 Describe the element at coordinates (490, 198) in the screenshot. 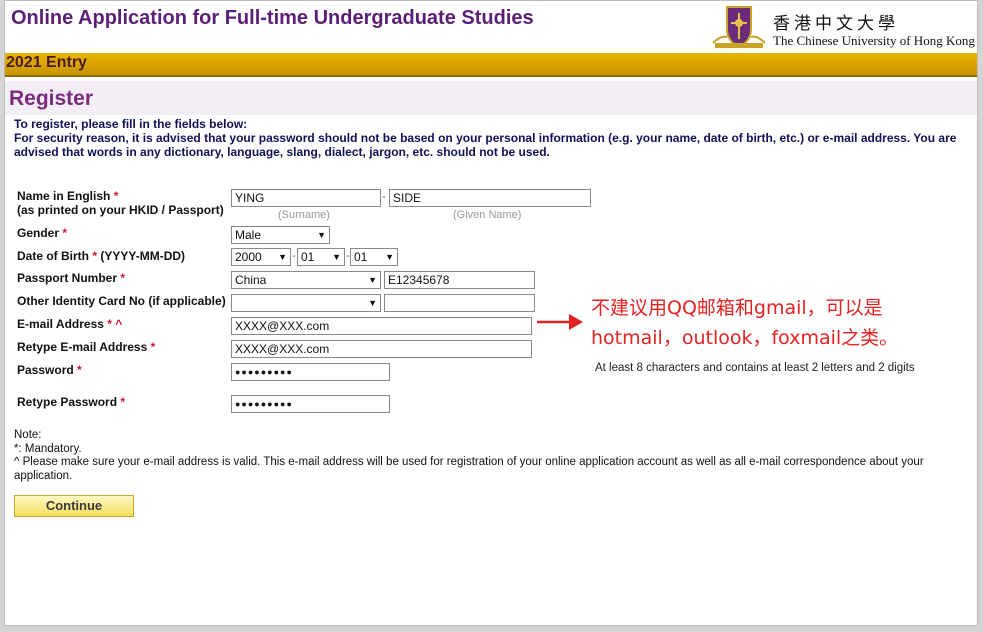

I see `given-name-input: SIDE` at that location.